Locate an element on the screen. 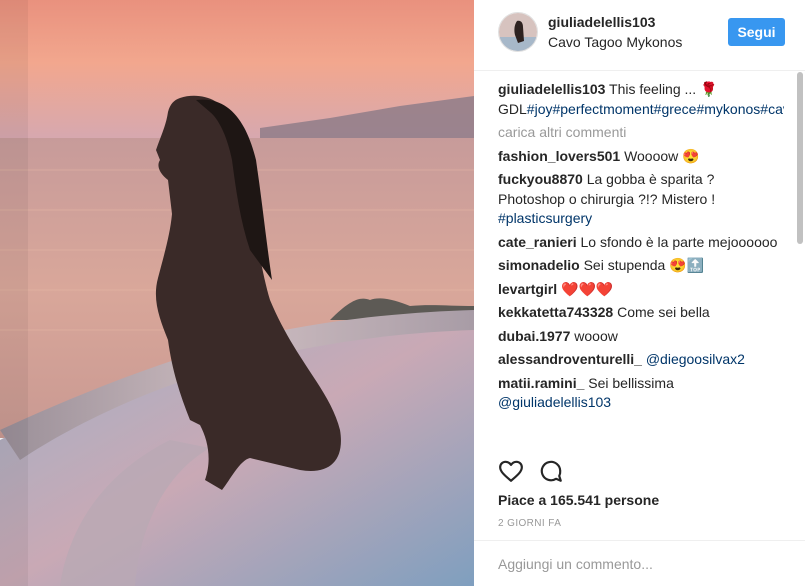 The image size is (805, 586). comment-text: wooow is located at coordinates (596, 335).